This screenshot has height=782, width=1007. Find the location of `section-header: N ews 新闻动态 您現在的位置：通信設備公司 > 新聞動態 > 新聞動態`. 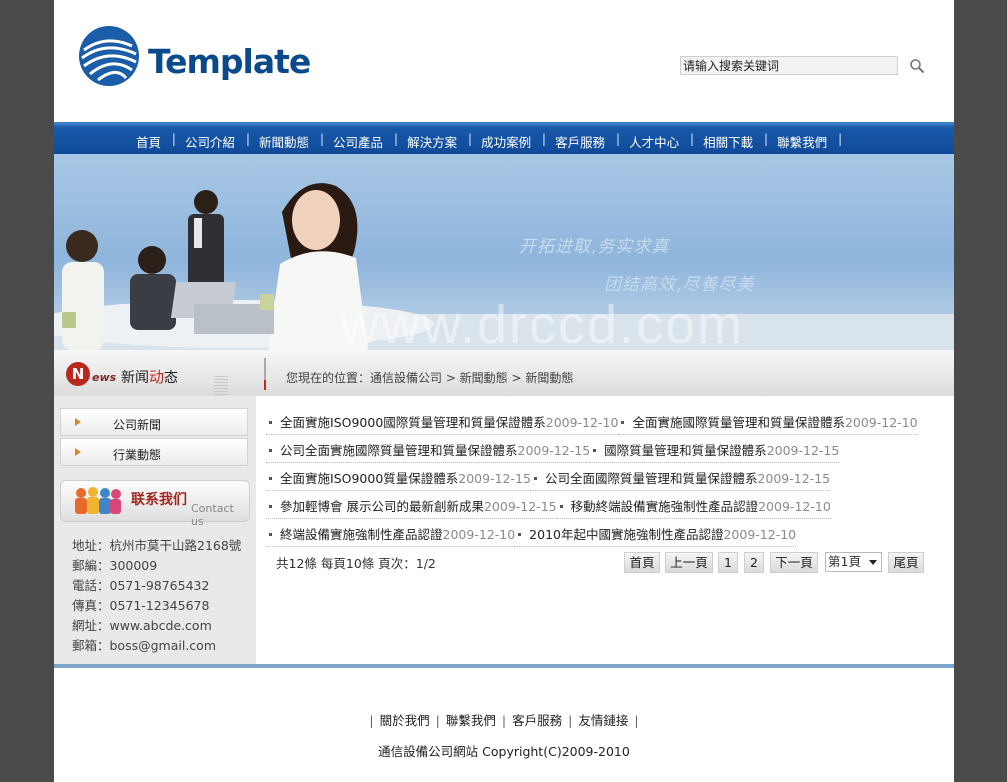

section-header: N ews 新闻动态 您現在的位置：通信設備公司 > 新聞動態 > 新聞動態 is located at coordinates (504, 373).